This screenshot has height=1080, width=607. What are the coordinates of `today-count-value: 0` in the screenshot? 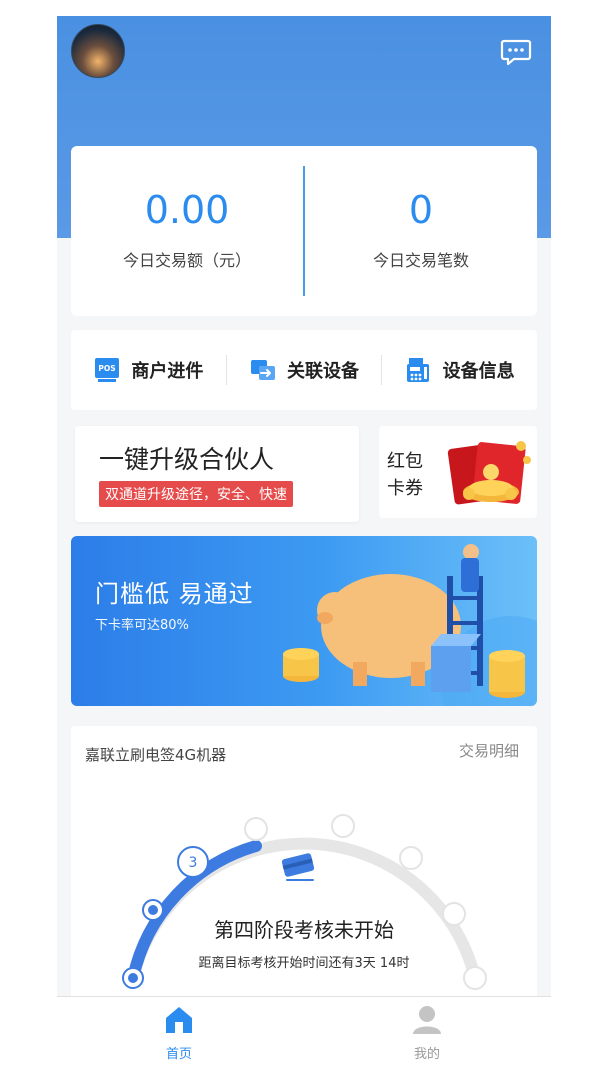 It's located at (421, 210).